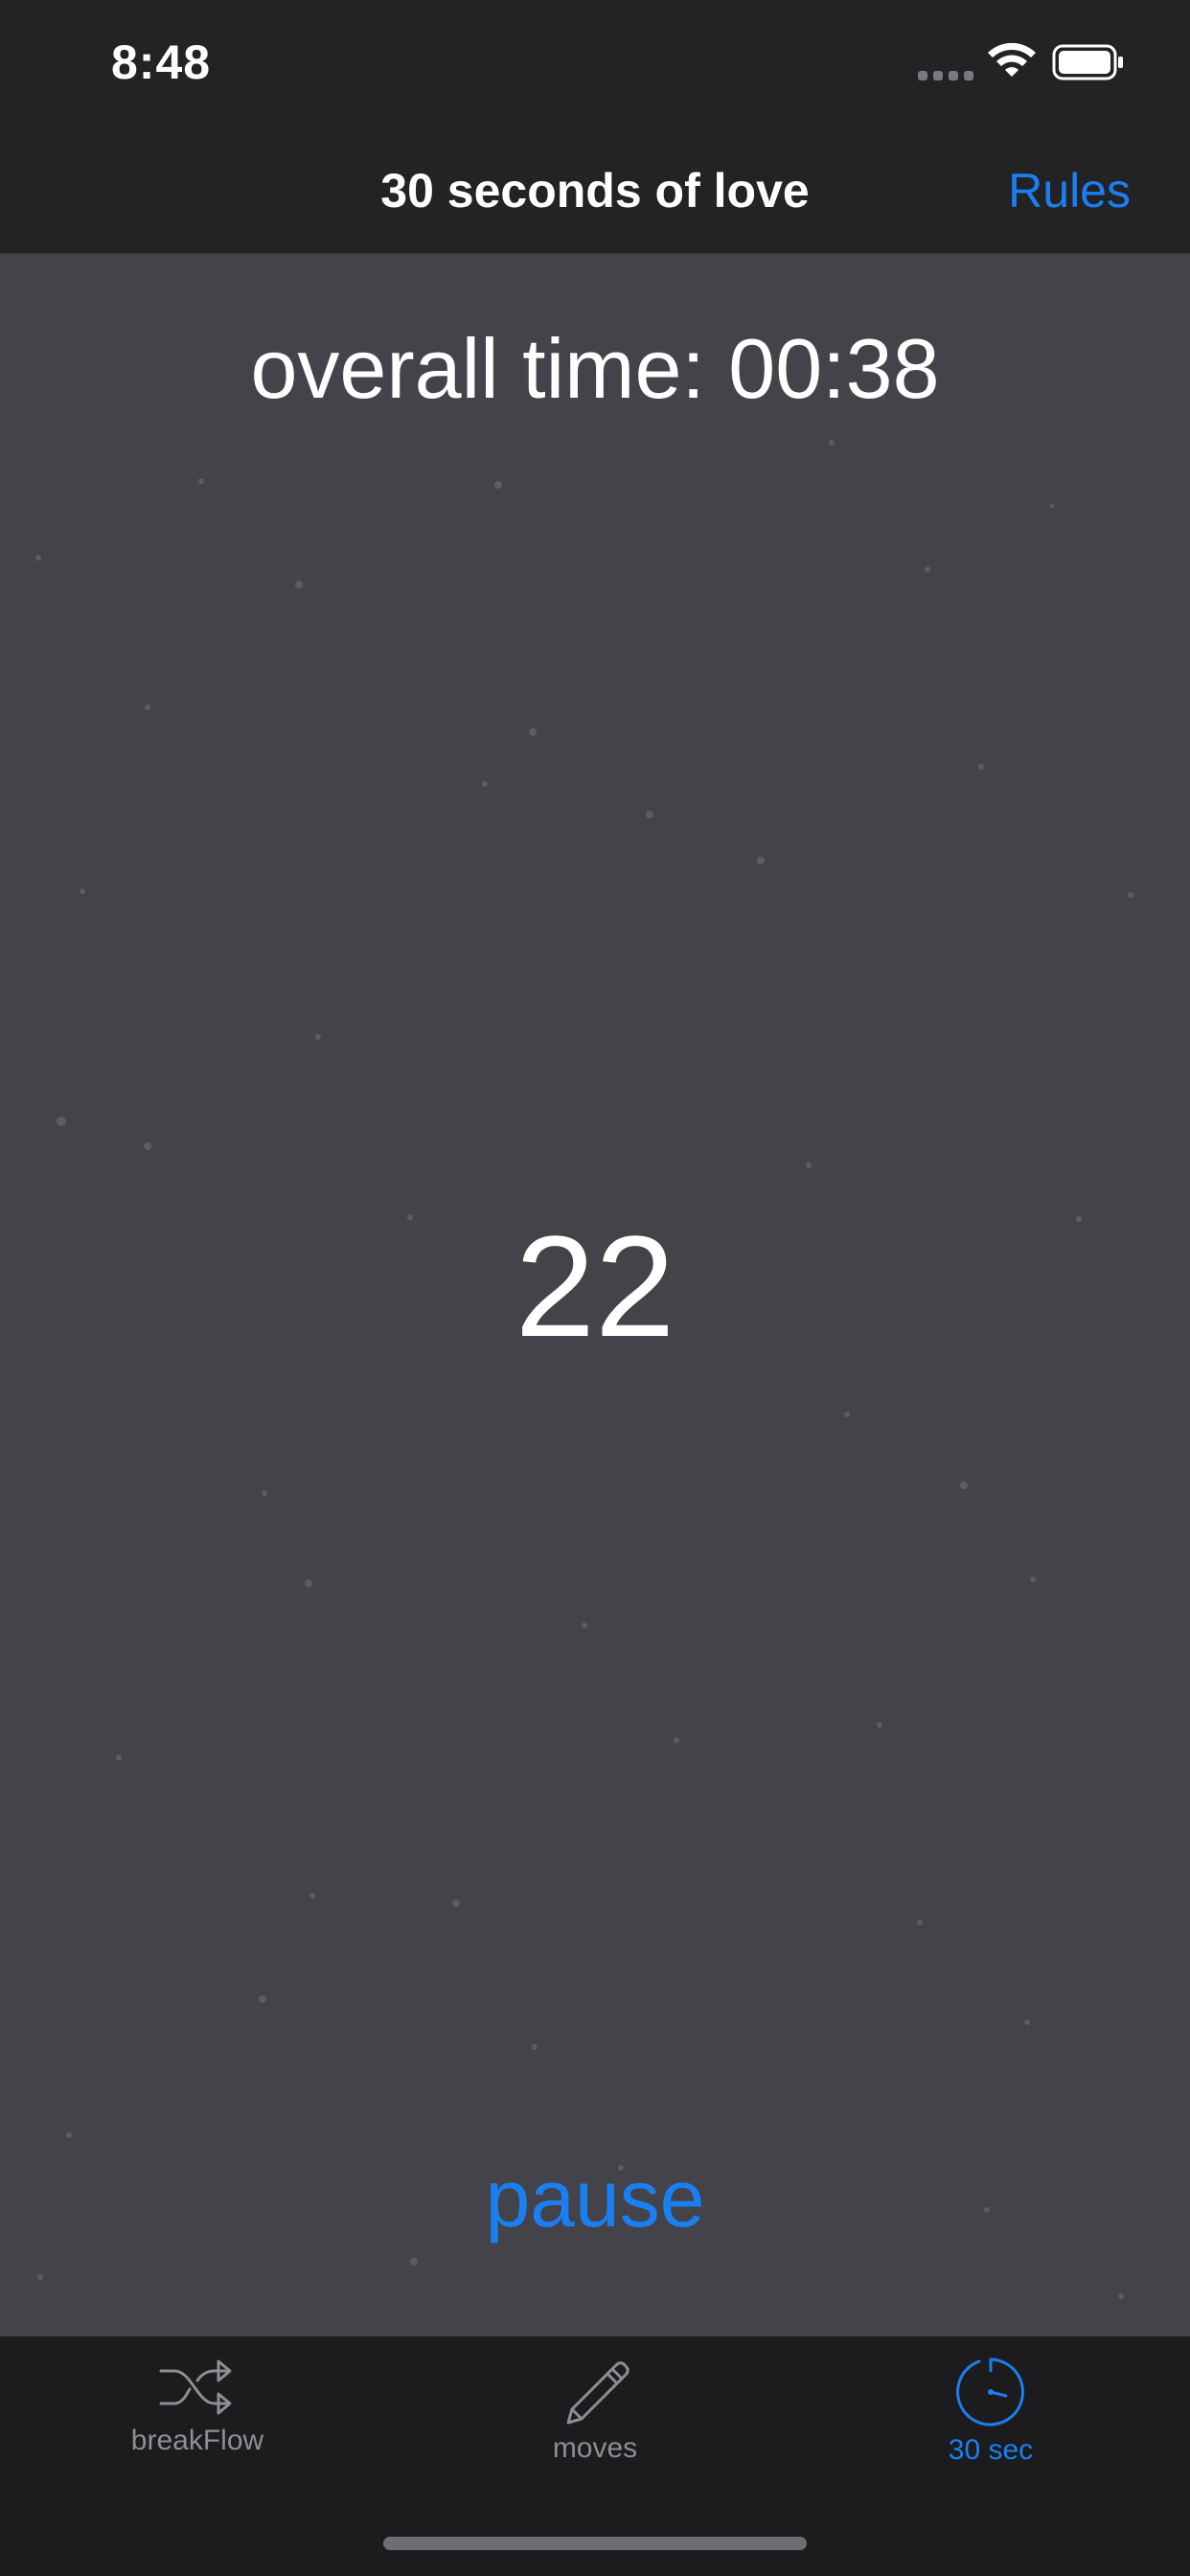 The width and height of the screenshot is (1190, 2576). What do you see at coordinates (1070, 190) in the screenshot?
I see `rules-button: Rules` at bounding box center [1070, 190].